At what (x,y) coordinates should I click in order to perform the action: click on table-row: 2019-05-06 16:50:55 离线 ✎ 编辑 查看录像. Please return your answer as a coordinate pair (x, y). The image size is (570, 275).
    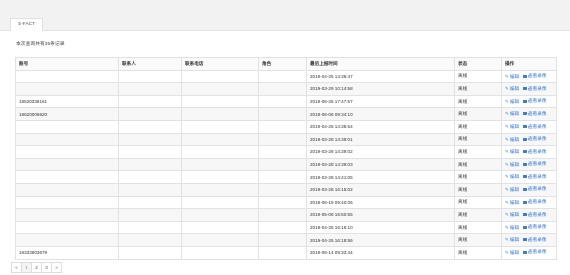
    Looking at the image, I should click on (286, 215).